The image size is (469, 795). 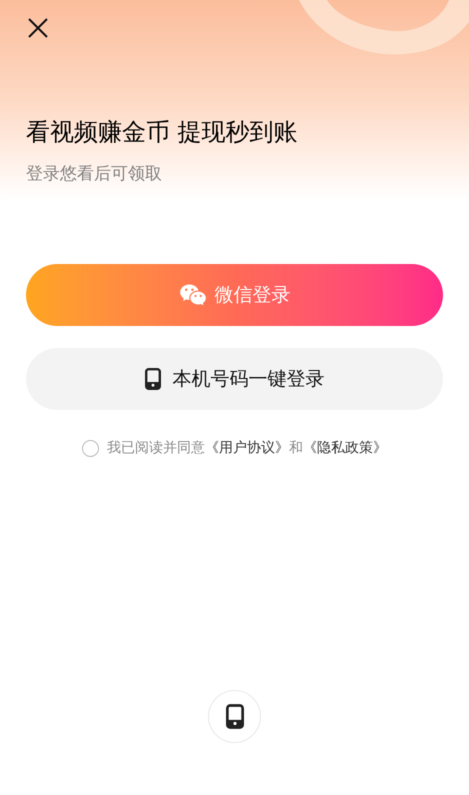 I want to click on agreement-link: 《隐私政策》, so click(x=345, y=448).